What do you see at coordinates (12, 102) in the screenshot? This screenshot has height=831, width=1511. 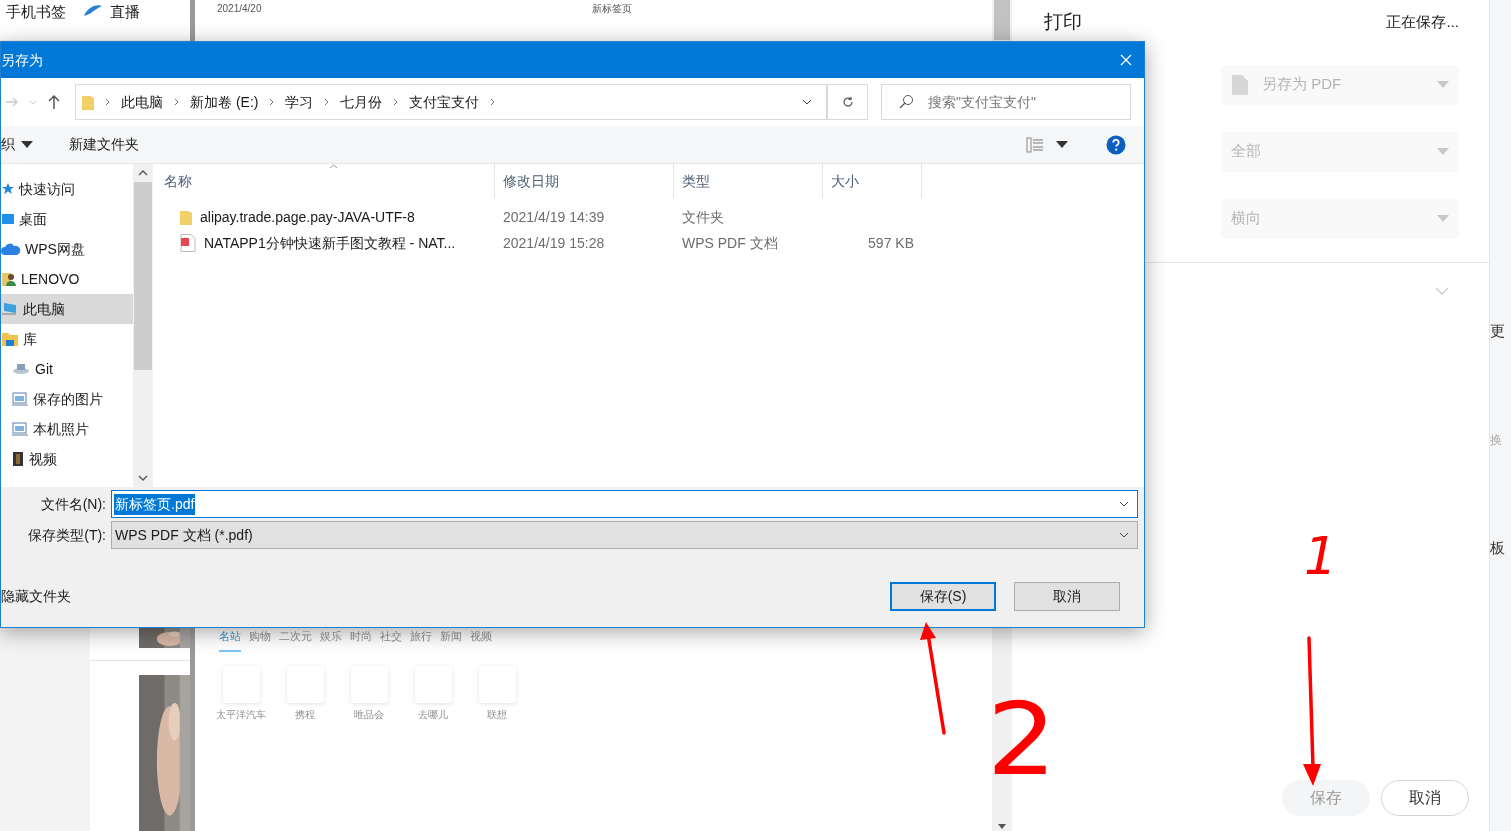 I see `forward-arrow-icon` at bounding box center [12, 102].